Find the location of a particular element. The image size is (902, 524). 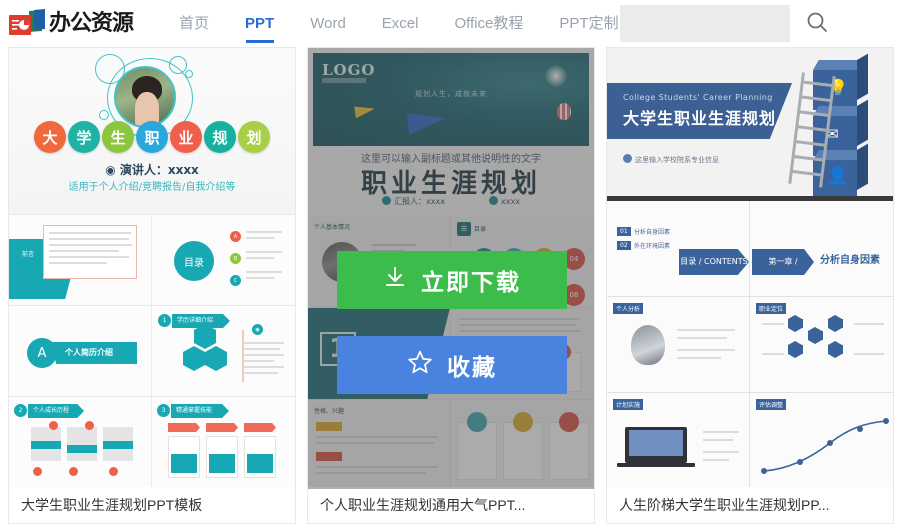

step-badge: 02 is located at coordinates (624, 245).